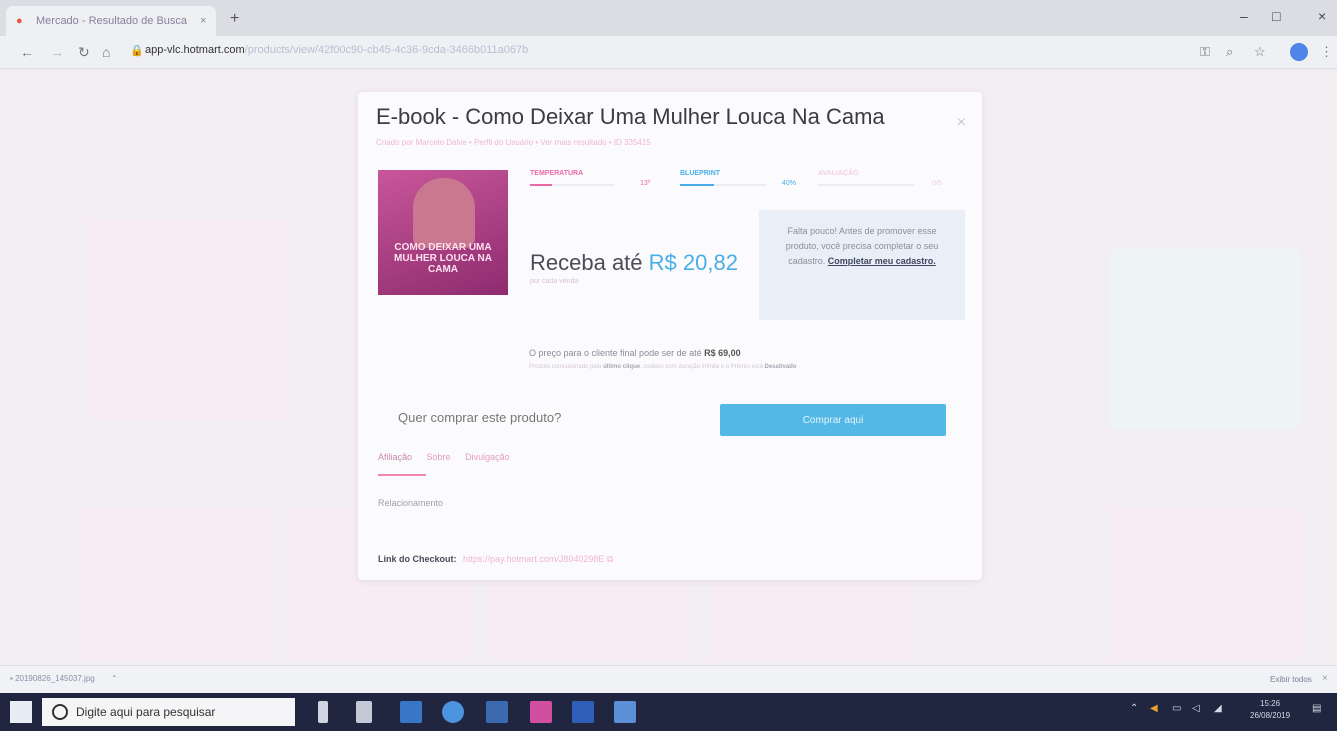 The image size is (1337, 731). I want to click on photos-icon, so click(497, 712).